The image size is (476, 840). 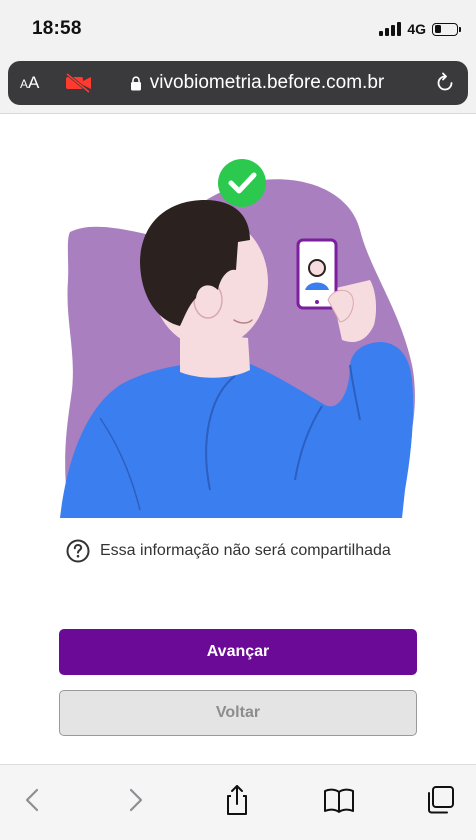 What do you see at coordinates (238, 652) in the screenshot?
I see `next-button: Avançar` at bounding box center [238, 652].